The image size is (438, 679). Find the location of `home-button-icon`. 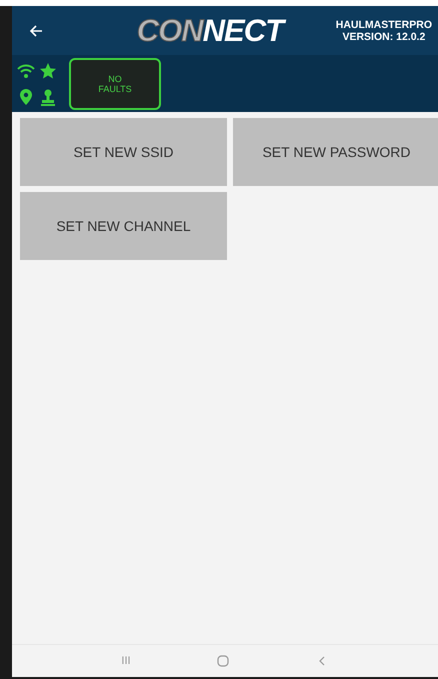

home-button-icon is located at coordinates (223, 661).